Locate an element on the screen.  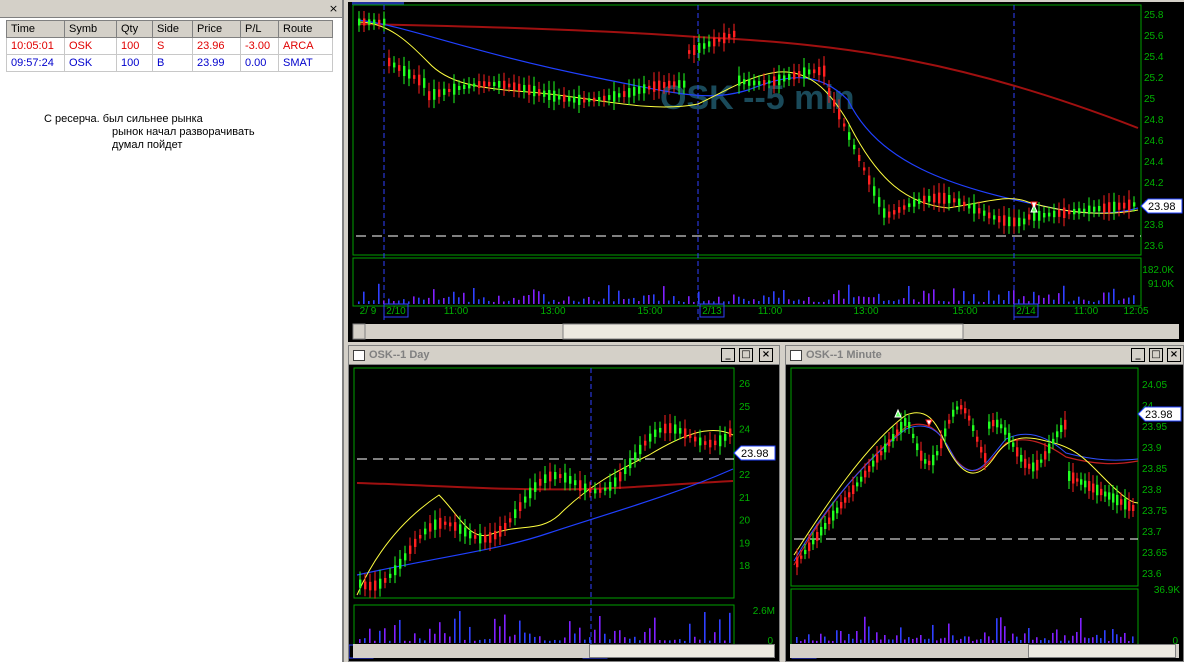
column-header-pl: P/L is located at coordinates (259, 29).